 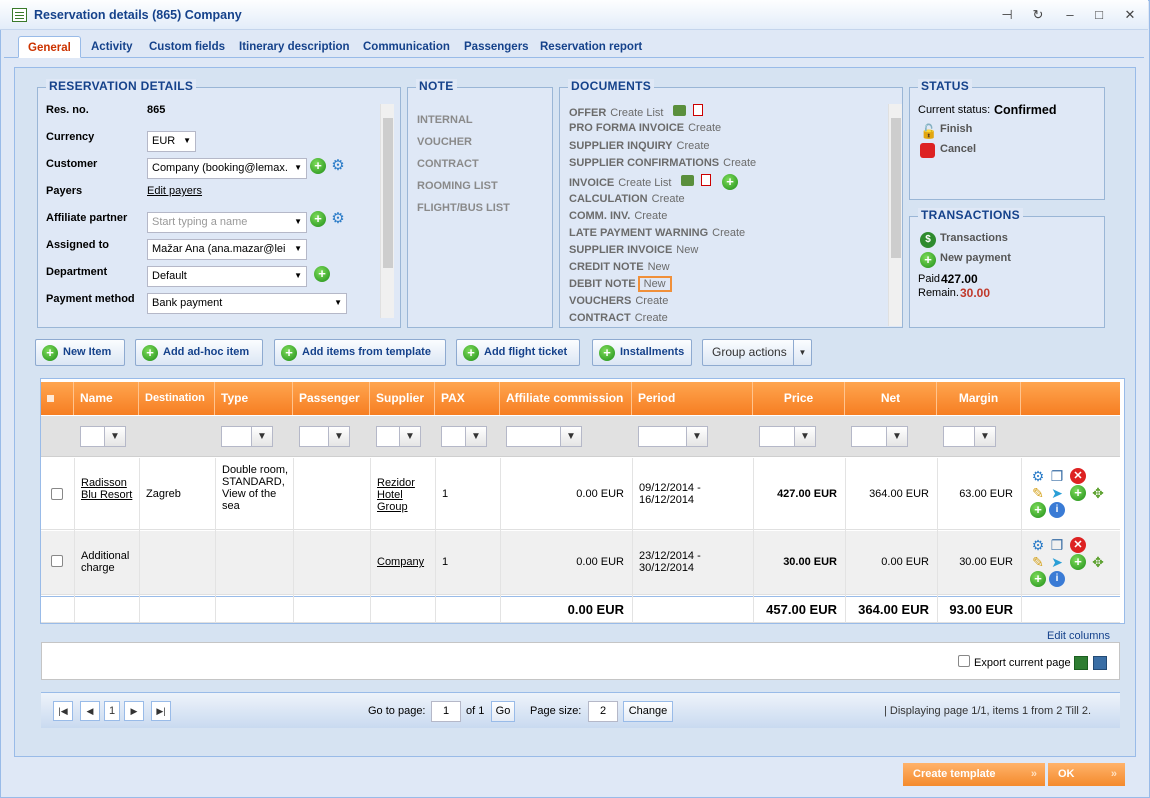 I want to click on edit-columns-link: Edit columns, so click(x=1078, y=636).